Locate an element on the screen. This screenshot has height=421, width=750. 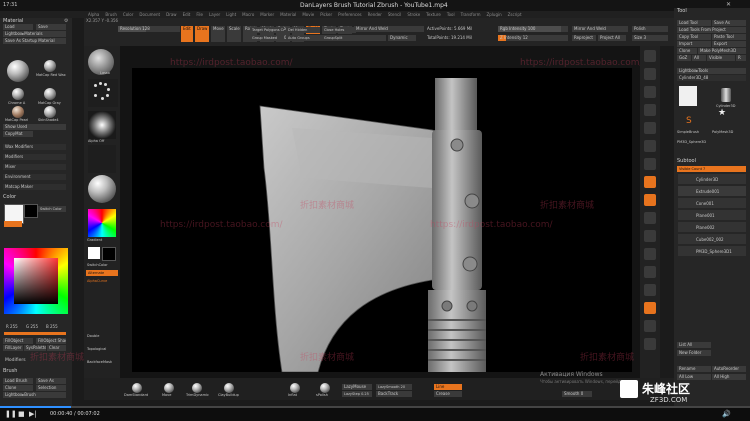
menu-item: Tool is located at coordinates (451, 14).